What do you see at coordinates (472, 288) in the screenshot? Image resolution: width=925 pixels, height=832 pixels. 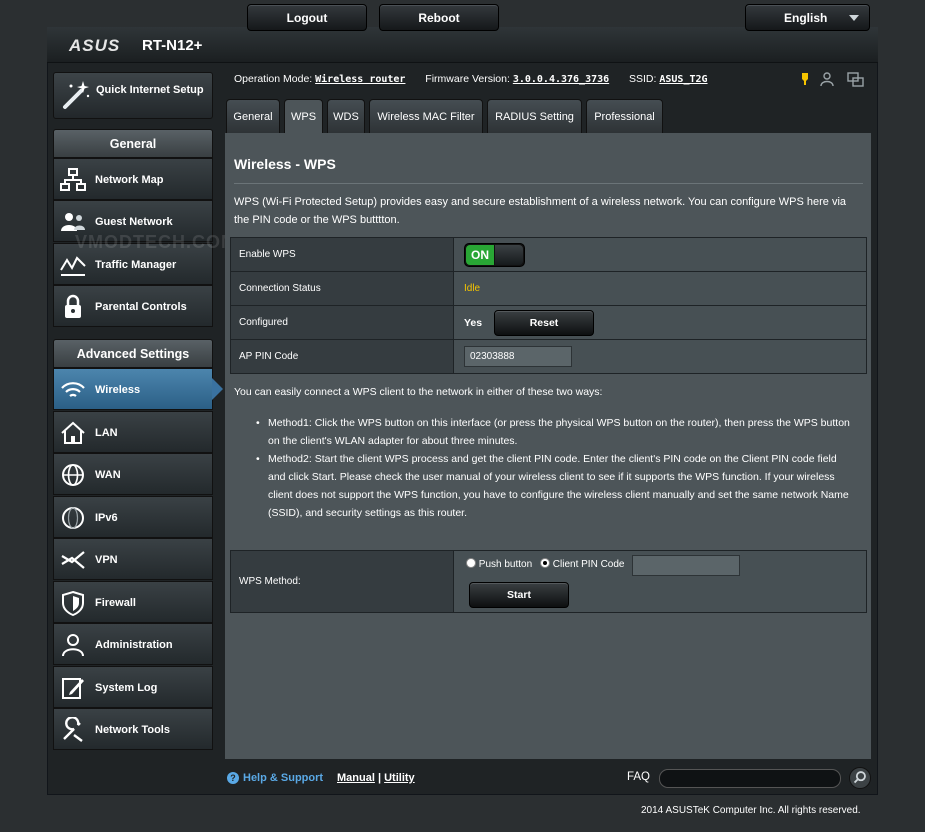 I see `connection-status-value: Idle` at bounding box center [472, 288].